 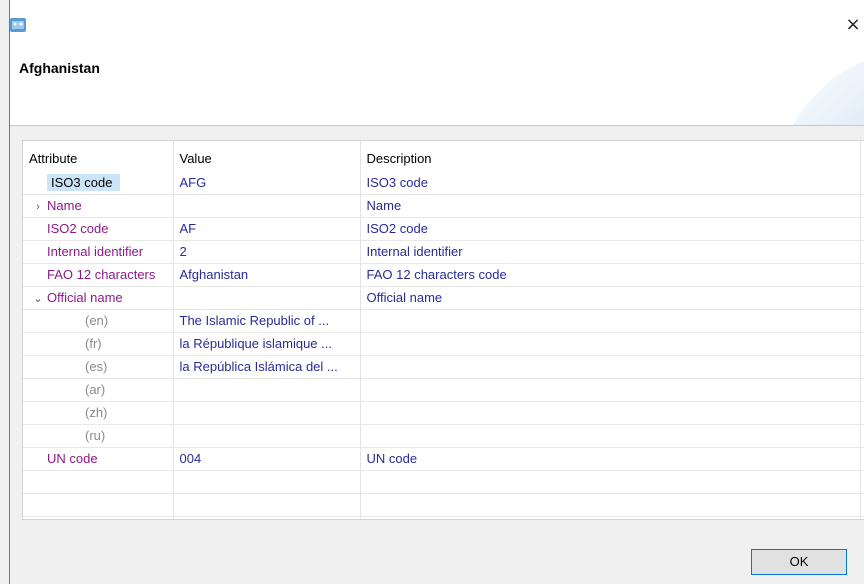 What do you see at coordinates (72, 458) in the screenshot?
I see `attribute-label: UN code` at bounding box center [72, 458].